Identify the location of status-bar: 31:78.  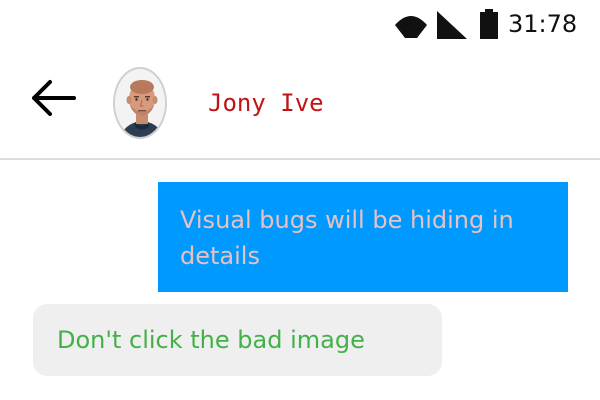
(300, 24).